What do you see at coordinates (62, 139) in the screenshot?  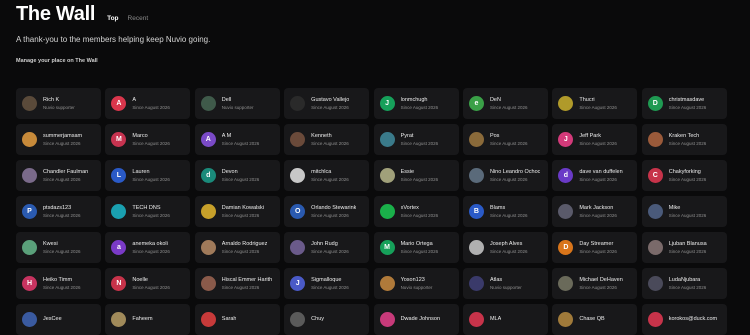 I see `member-meta: summerjamsam Since August 2026` at bounding box center [62, 139].